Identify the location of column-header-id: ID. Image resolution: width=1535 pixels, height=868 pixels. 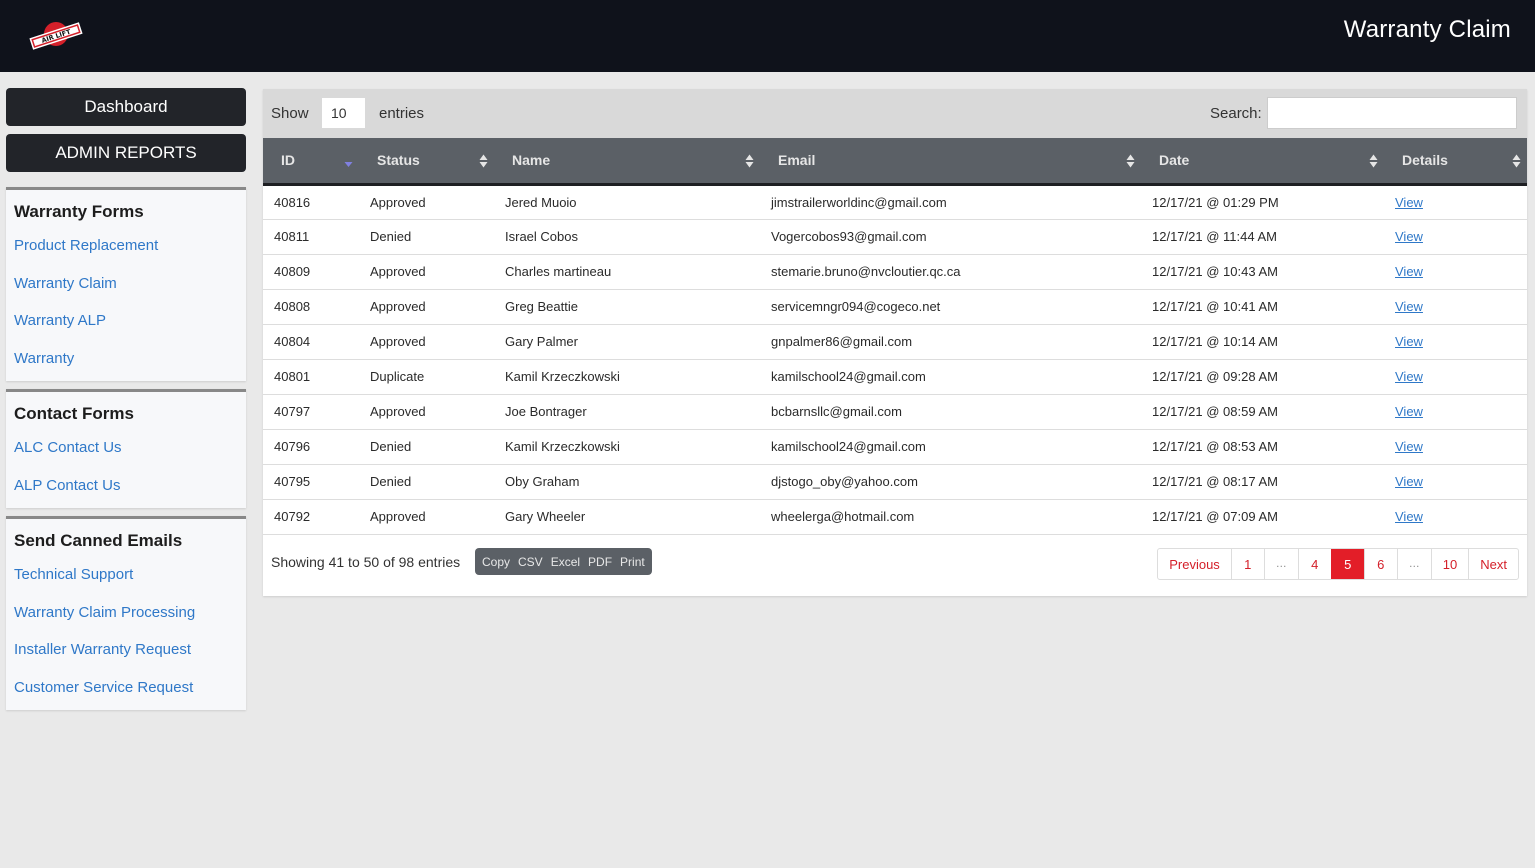
(311, 162).